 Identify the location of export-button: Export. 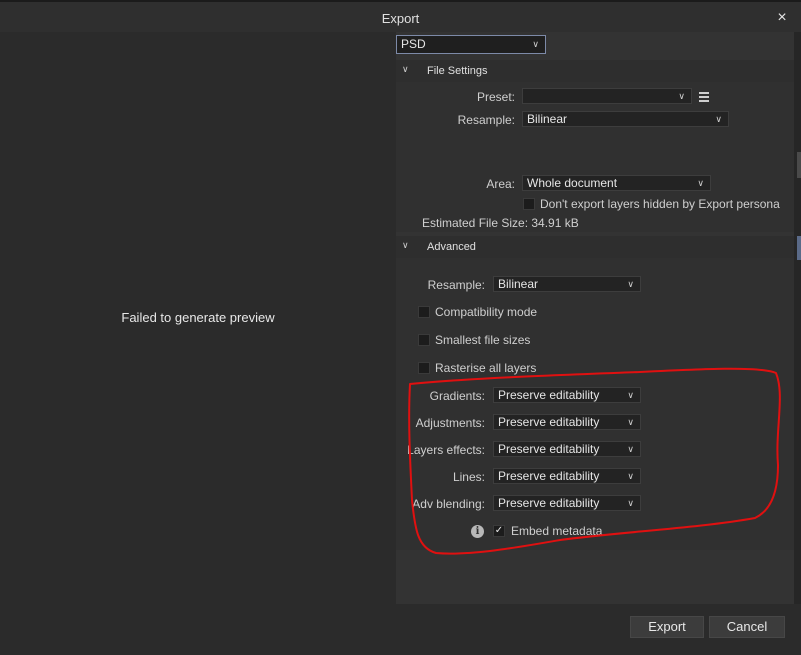
(667, 627).